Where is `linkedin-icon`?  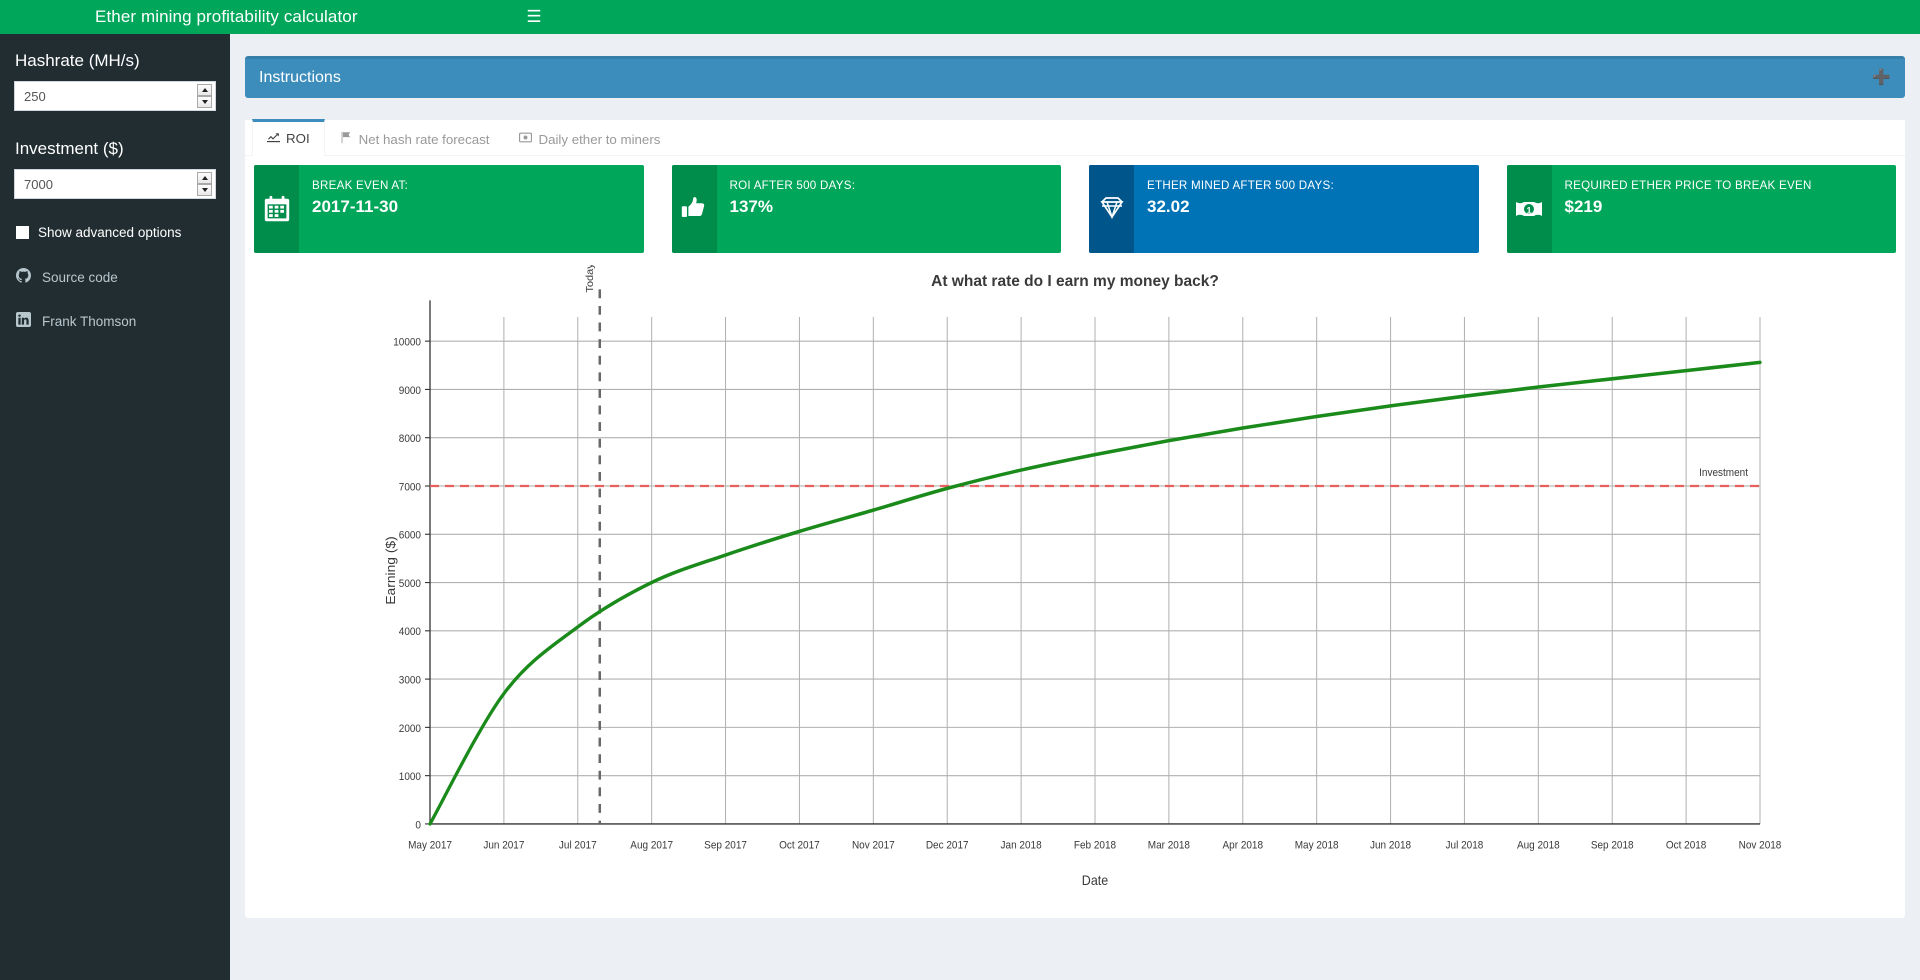
linkedin-icon is located at coordinates (23, 321).